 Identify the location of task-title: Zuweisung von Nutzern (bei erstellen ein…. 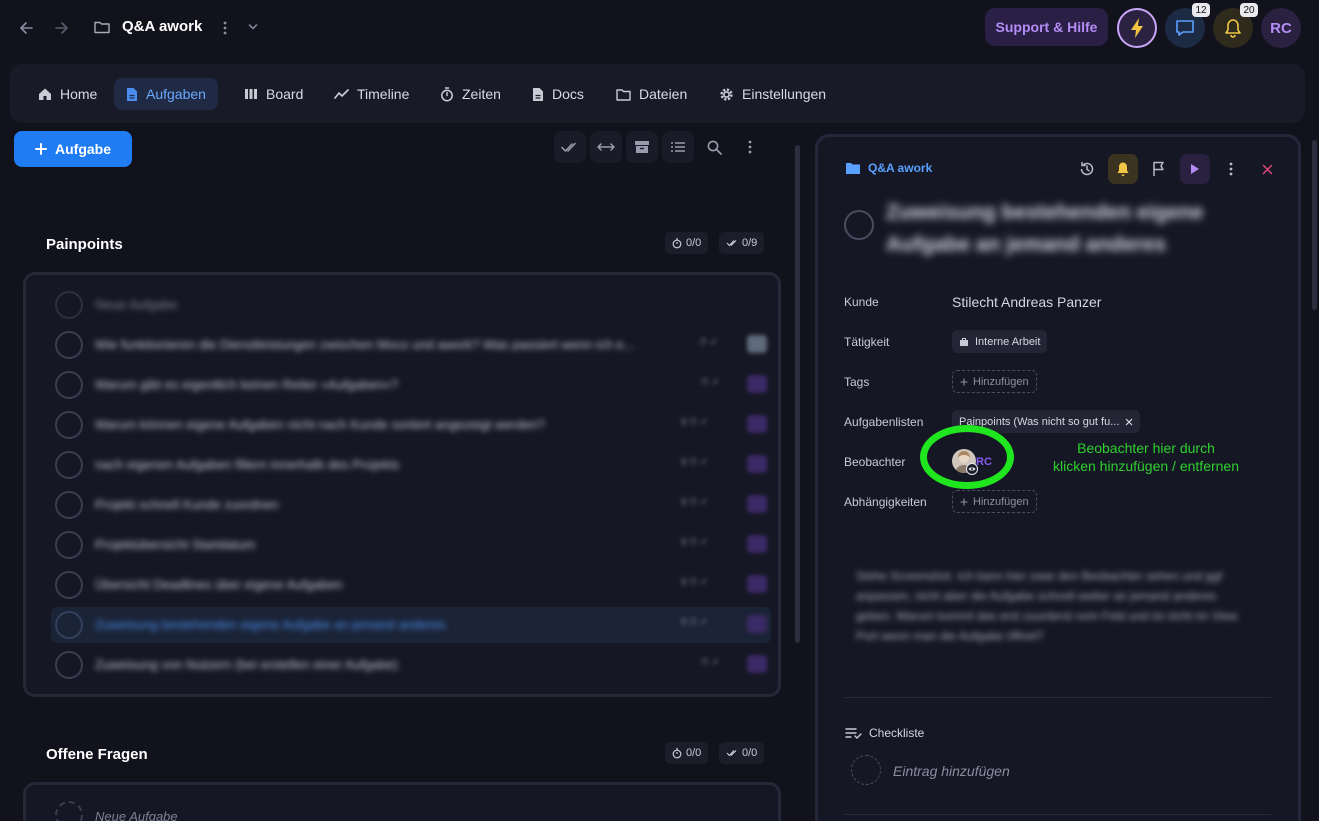
(246, 664).